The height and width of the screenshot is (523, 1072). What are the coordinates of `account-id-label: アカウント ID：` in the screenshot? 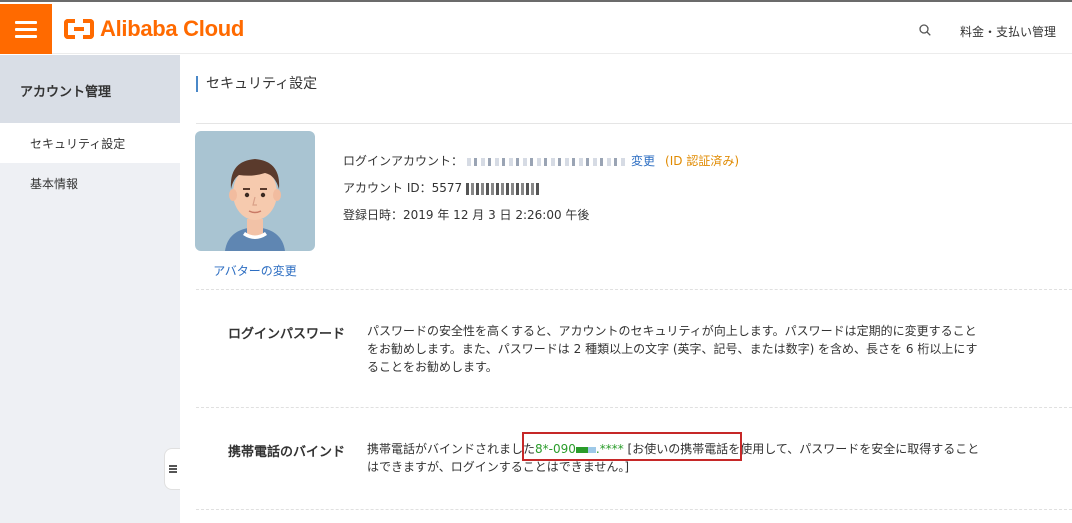 It's located at (387, 188).